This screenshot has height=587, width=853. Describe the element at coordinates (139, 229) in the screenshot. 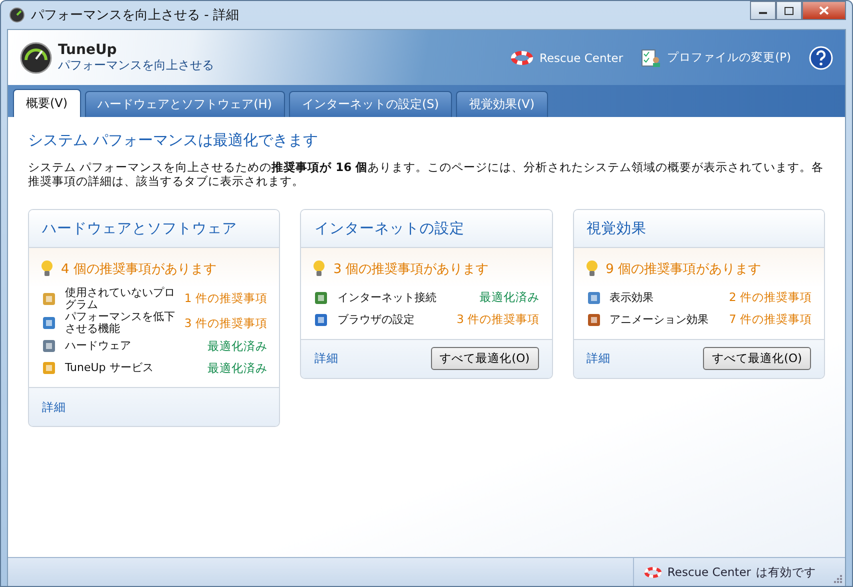

I see `card-title: ハードウェアとソフトウェア` at that location.